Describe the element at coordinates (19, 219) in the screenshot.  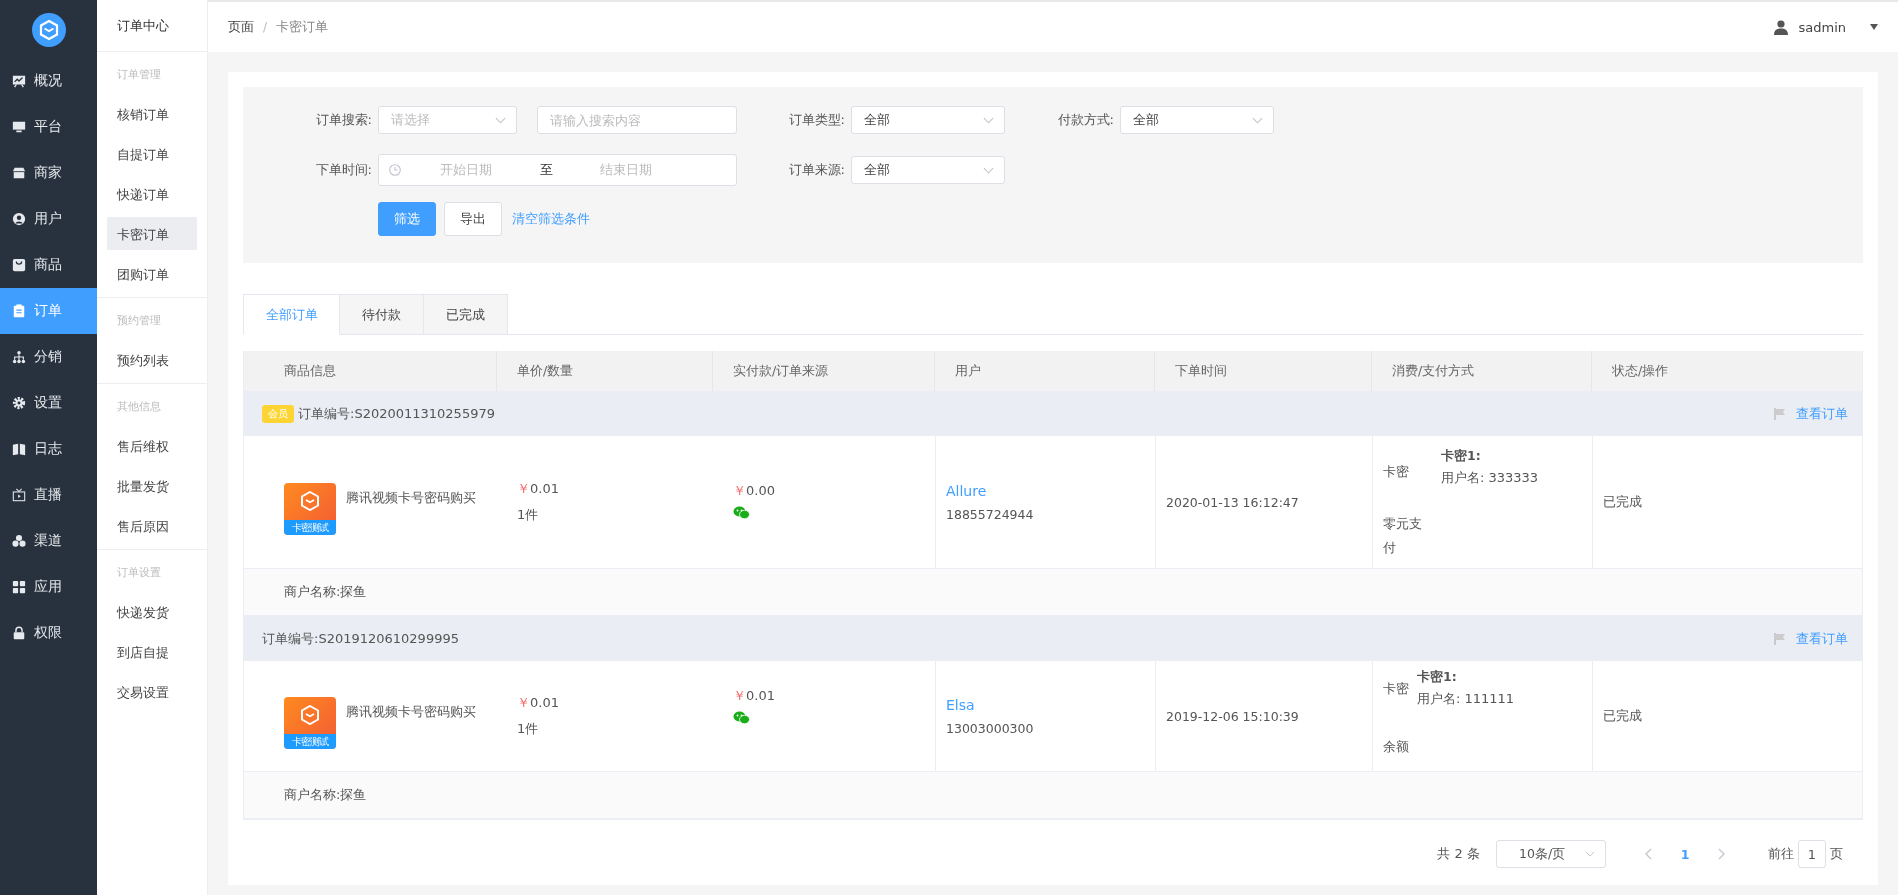
I see `user-circle-icon` at that location.